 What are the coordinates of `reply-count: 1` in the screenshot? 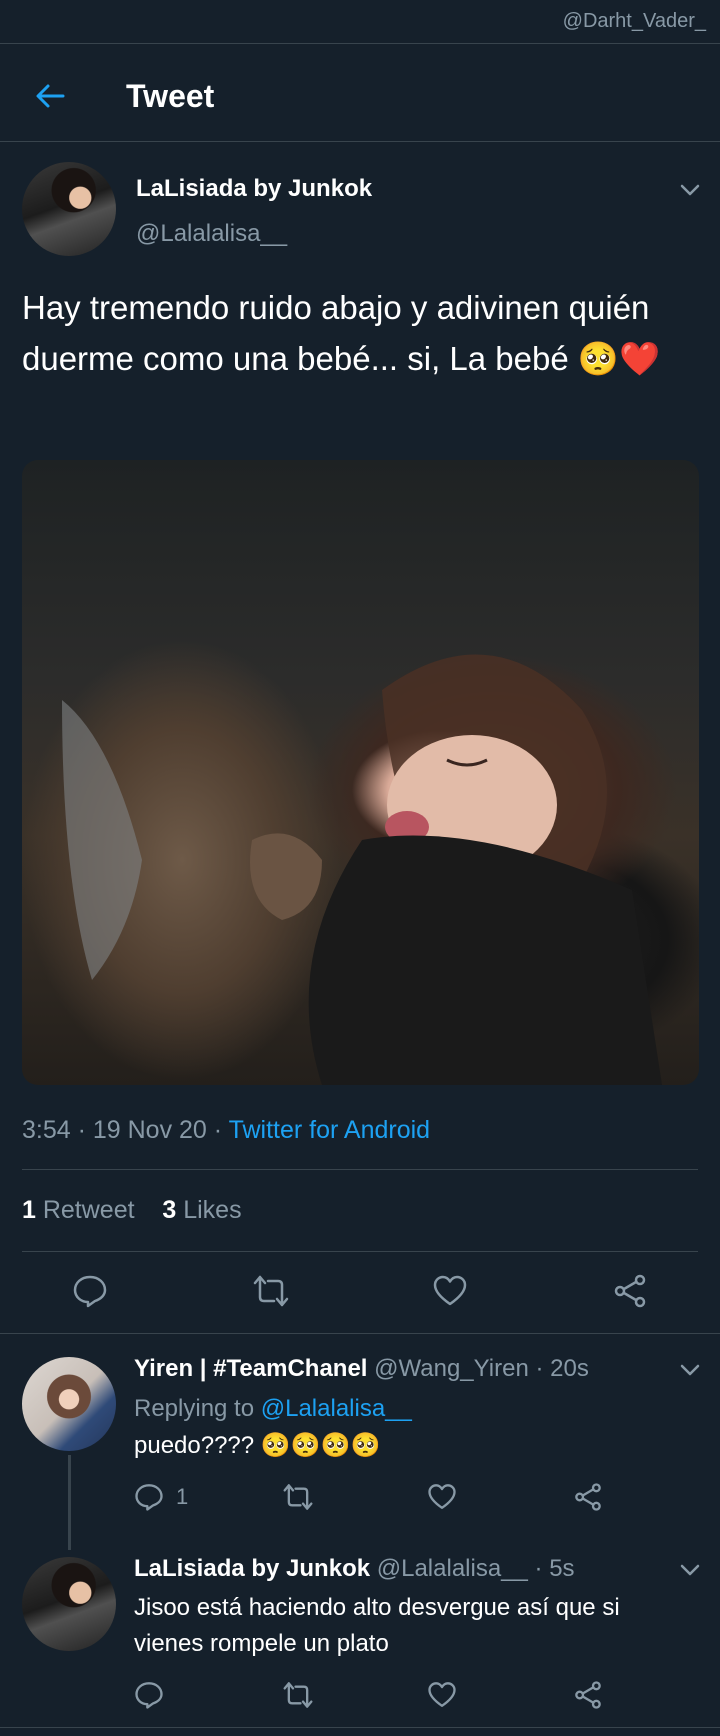 It's located at (182, 1496).